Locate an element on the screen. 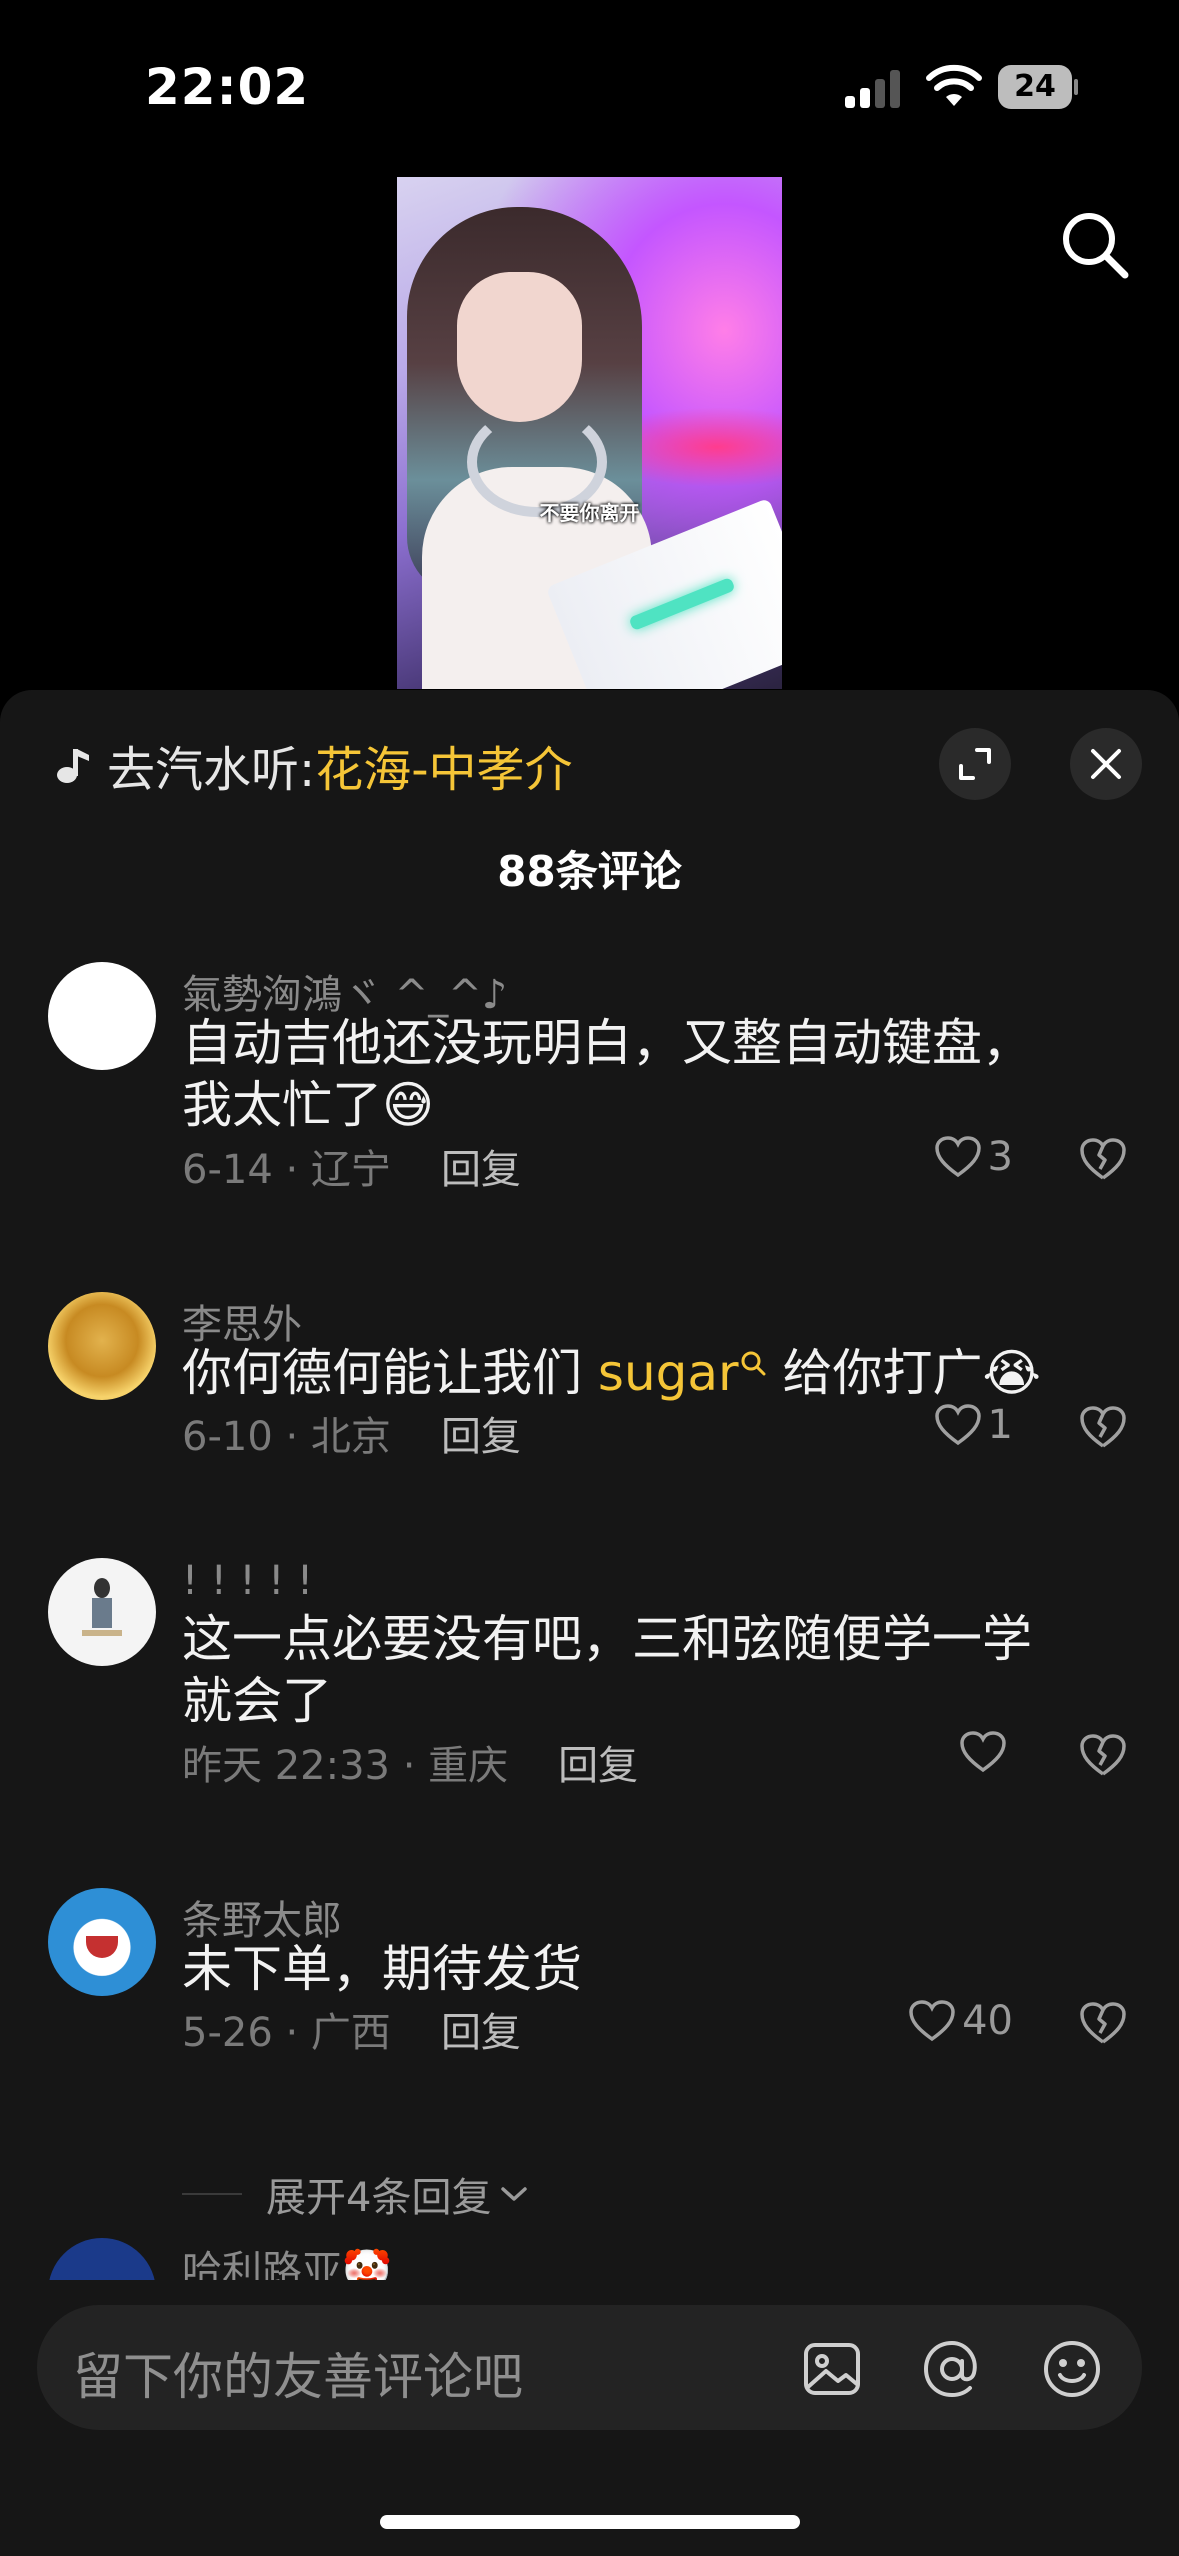 The image size is (1179, 2556). like-button is located at coordinates (986, 1752).